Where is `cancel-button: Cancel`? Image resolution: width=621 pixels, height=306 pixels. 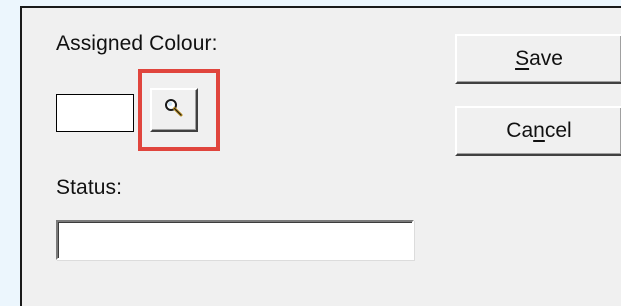
cancel-button: Cancel is located at coordinates (538, 131).